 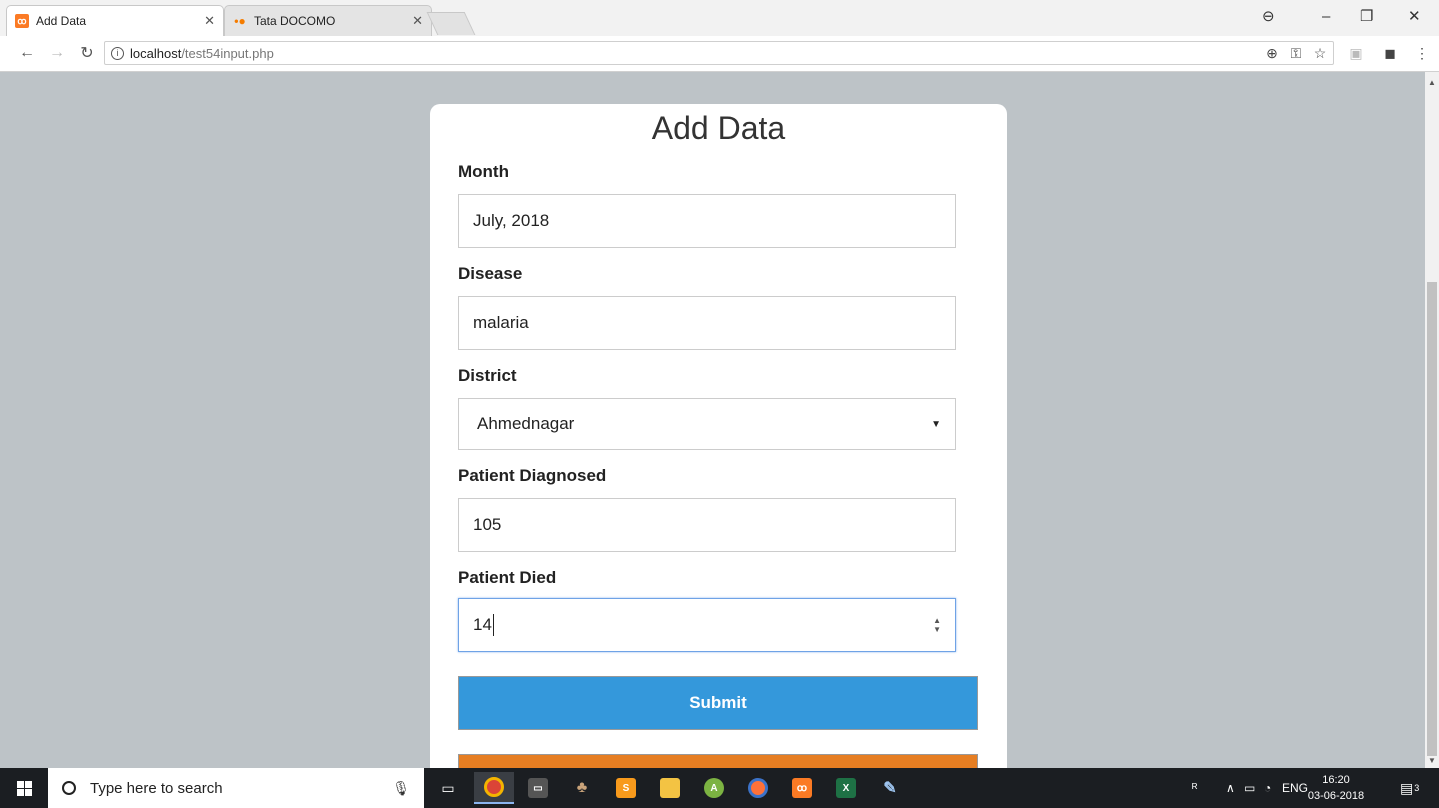 I want to click on disease-label: Disease, so click(x=490, y=273).